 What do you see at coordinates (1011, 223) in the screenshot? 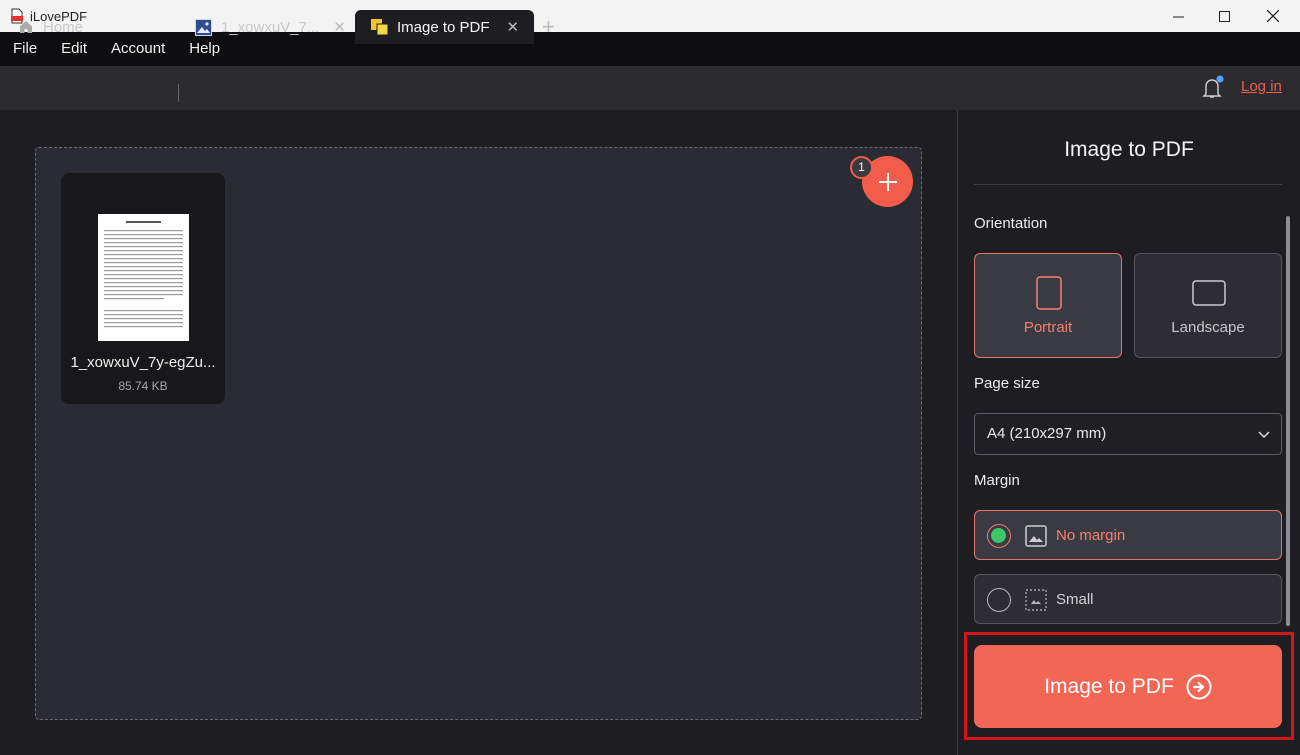
I see `orientation-label: Orientation` at bounding box center [1011, 223].